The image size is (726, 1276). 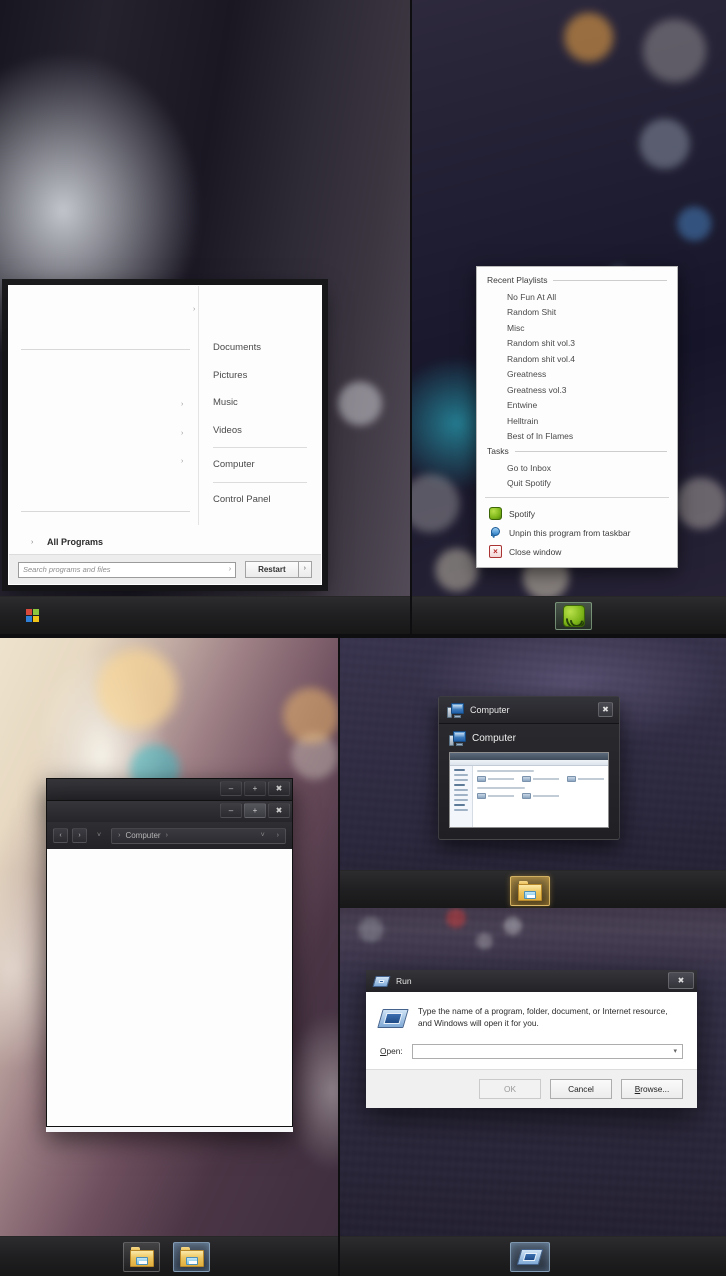 I want to click on computer-icon, so click(x=455, y=710).